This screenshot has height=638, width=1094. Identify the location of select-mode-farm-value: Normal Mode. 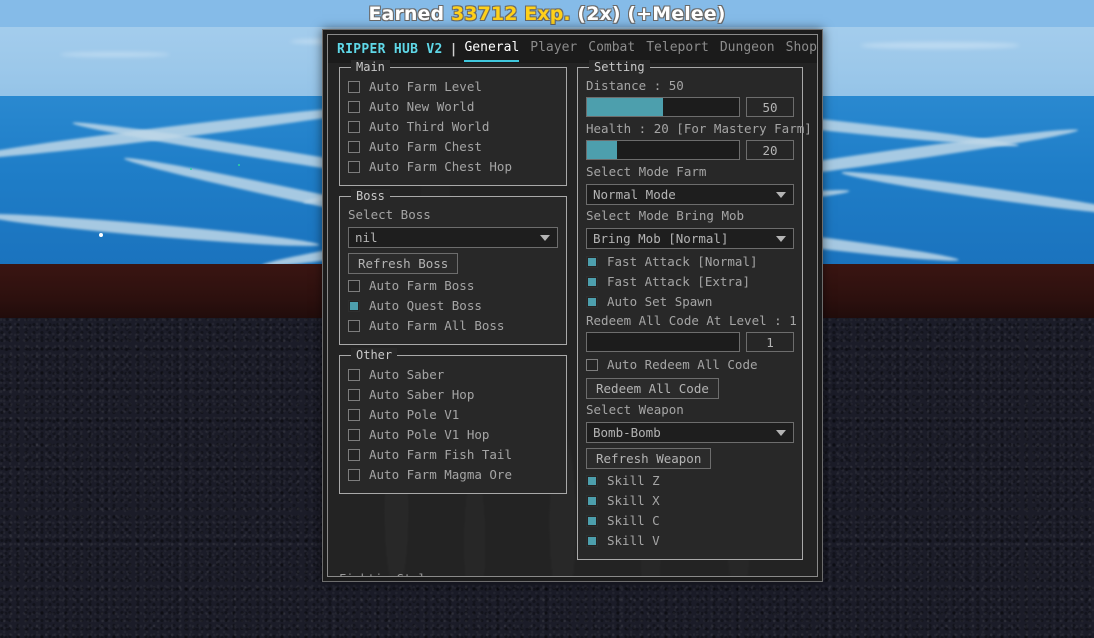
(634, 194).